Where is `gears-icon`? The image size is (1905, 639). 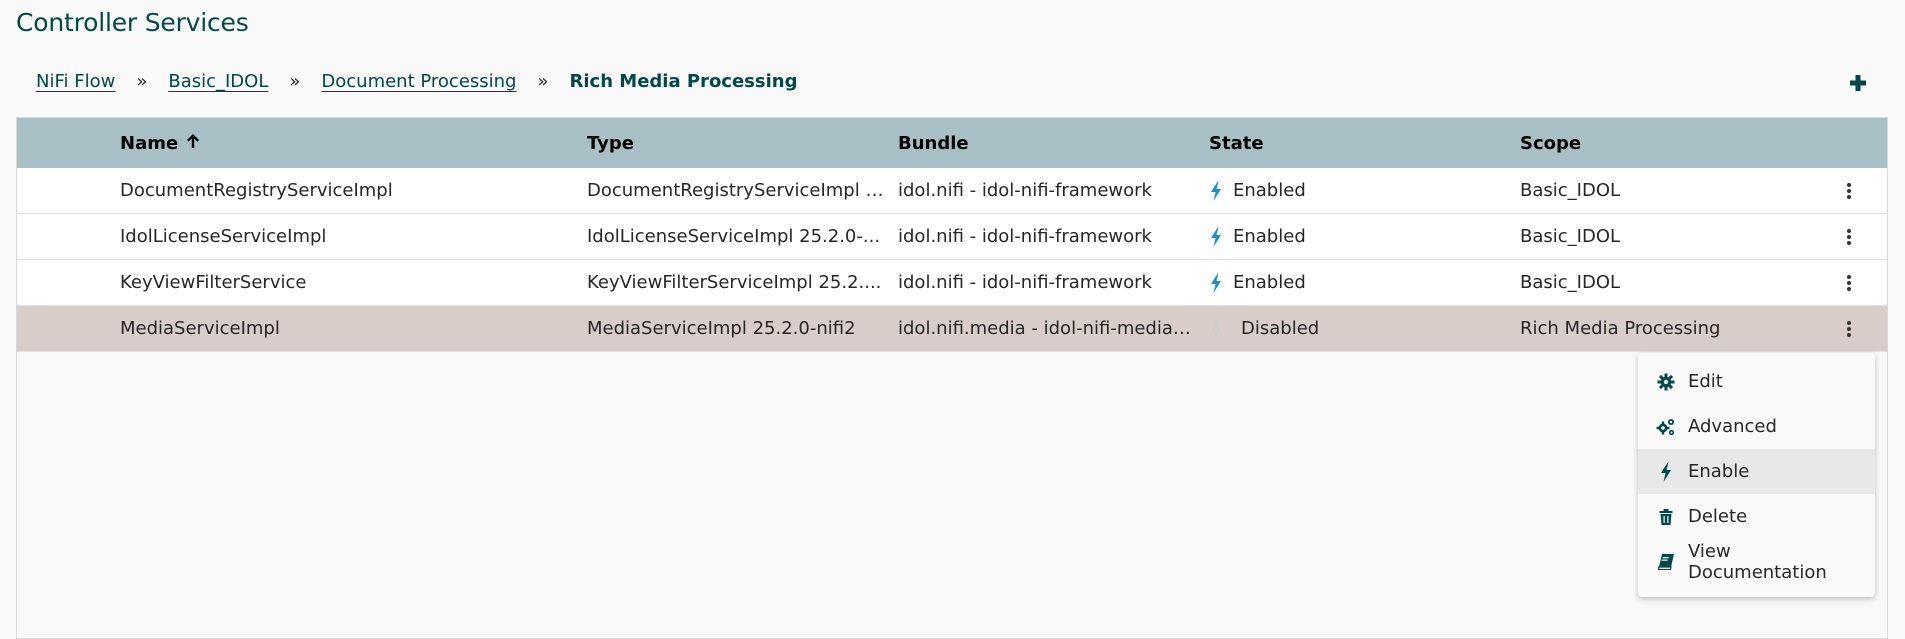
gears-icon is located at coordinates (1666, 427).